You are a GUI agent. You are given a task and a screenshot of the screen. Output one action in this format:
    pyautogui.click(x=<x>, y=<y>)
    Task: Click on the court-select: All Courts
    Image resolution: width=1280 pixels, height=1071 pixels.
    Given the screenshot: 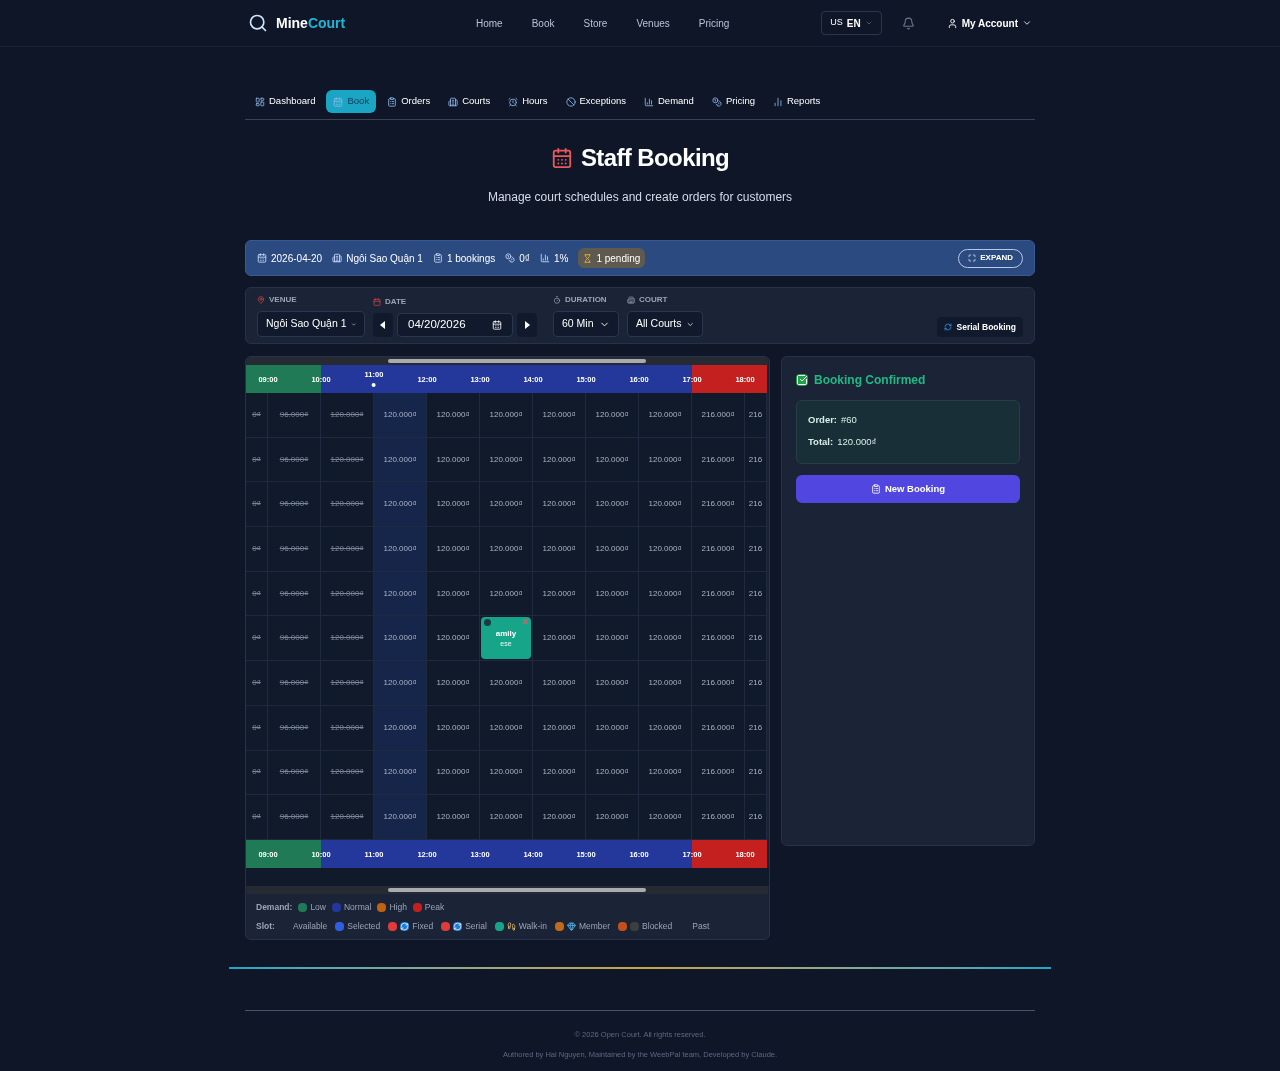 What is the action you would take?
    pyautogui.click(x=665, y=324)
    